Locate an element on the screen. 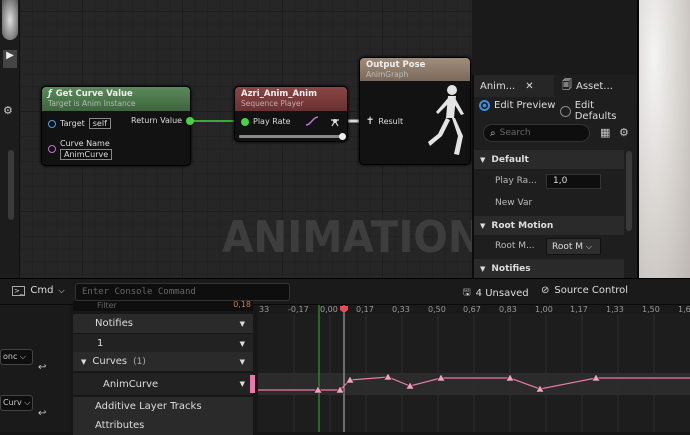  property-new-var: New Var is located at coordinates (549, 204).